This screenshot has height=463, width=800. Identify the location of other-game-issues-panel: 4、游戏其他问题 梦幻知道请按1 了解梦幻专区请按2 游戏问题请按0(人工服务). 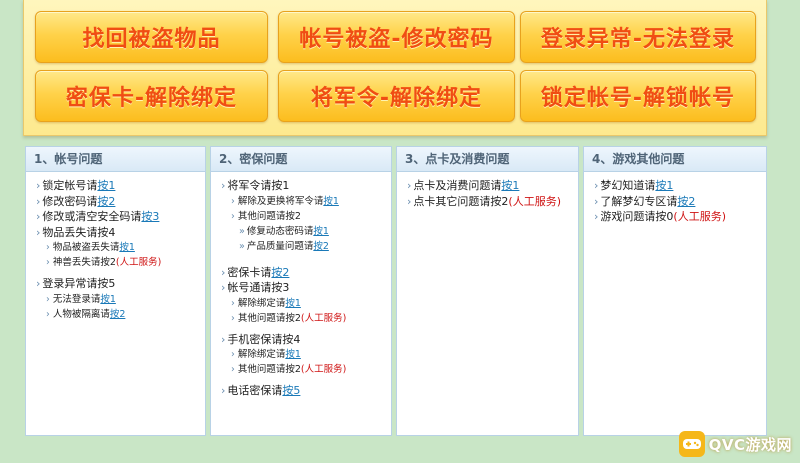
(675, 291).